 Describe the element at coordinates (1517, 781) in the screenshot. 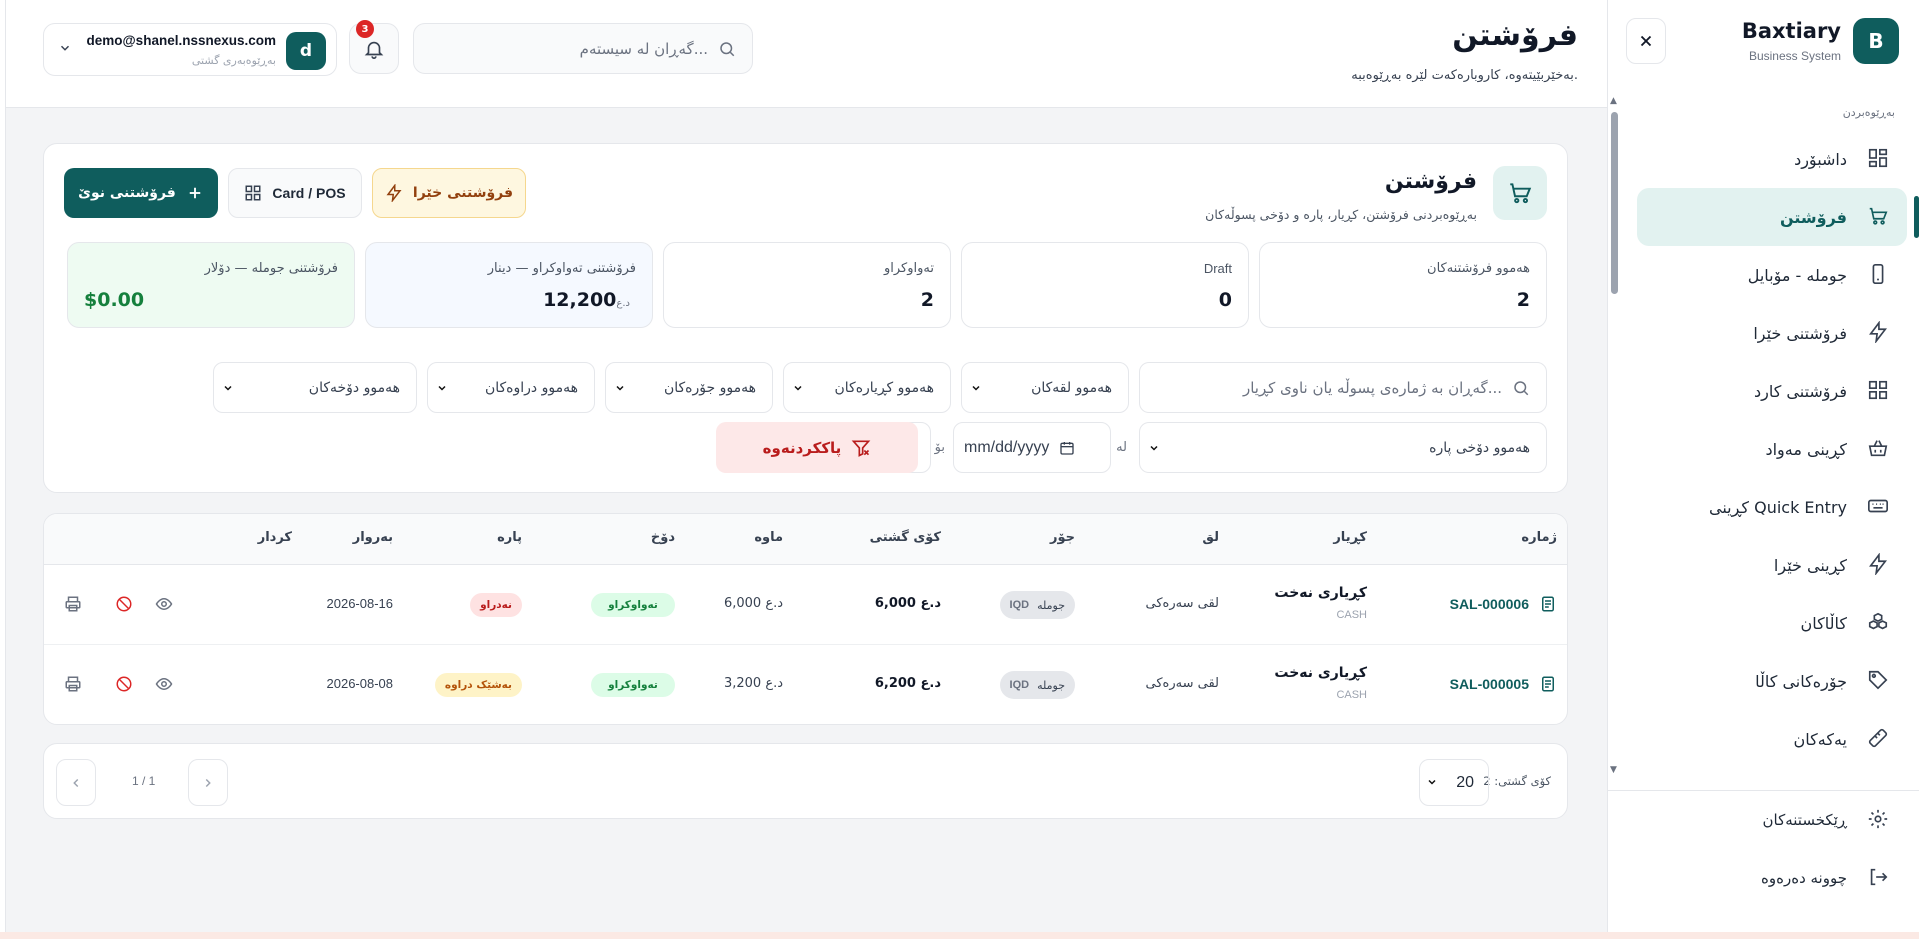

I see `total-count-label: کۆی گشتی: 2` at that location.